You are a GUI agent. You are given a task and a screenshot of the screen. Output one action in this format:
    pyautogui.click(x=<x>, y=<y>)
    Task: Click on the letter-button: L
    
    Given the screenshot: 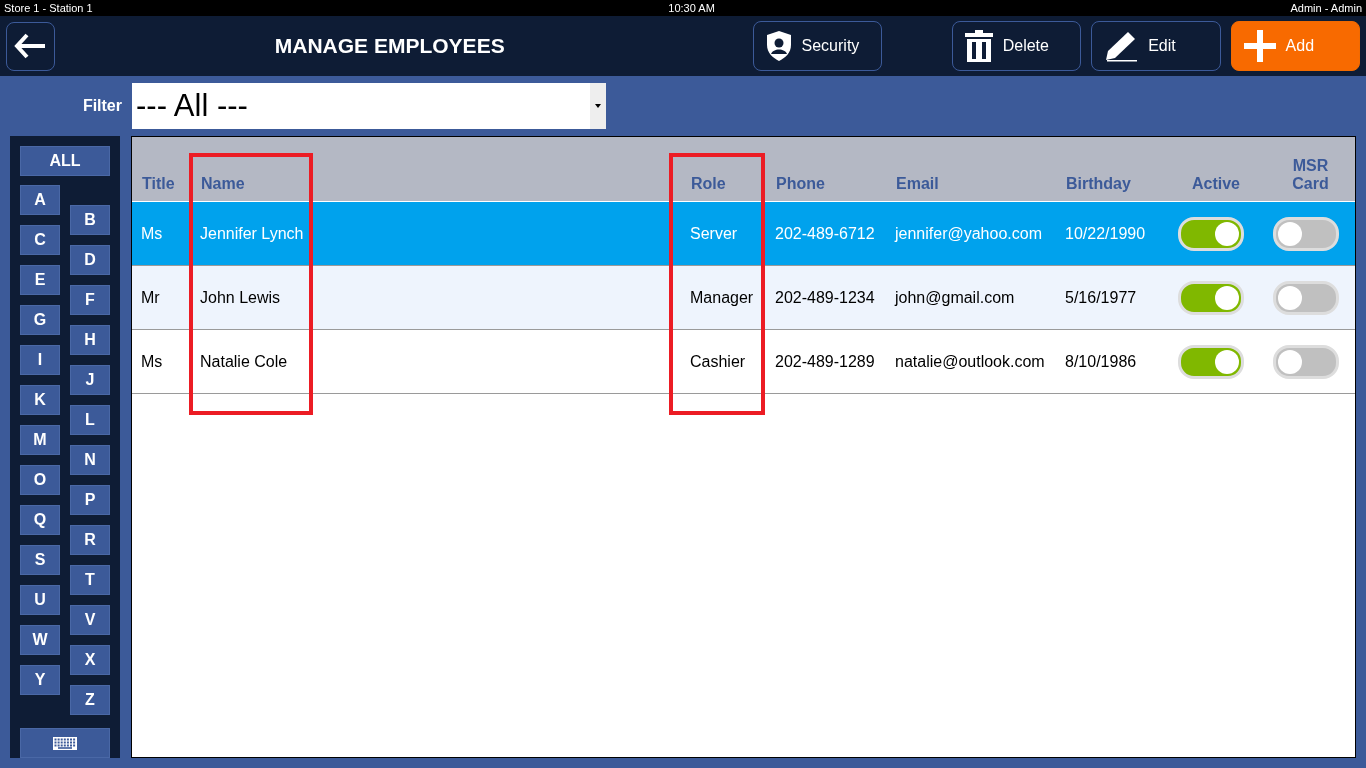 What is the action you would take?
    pyautogui.click(x=90, y=420)
    